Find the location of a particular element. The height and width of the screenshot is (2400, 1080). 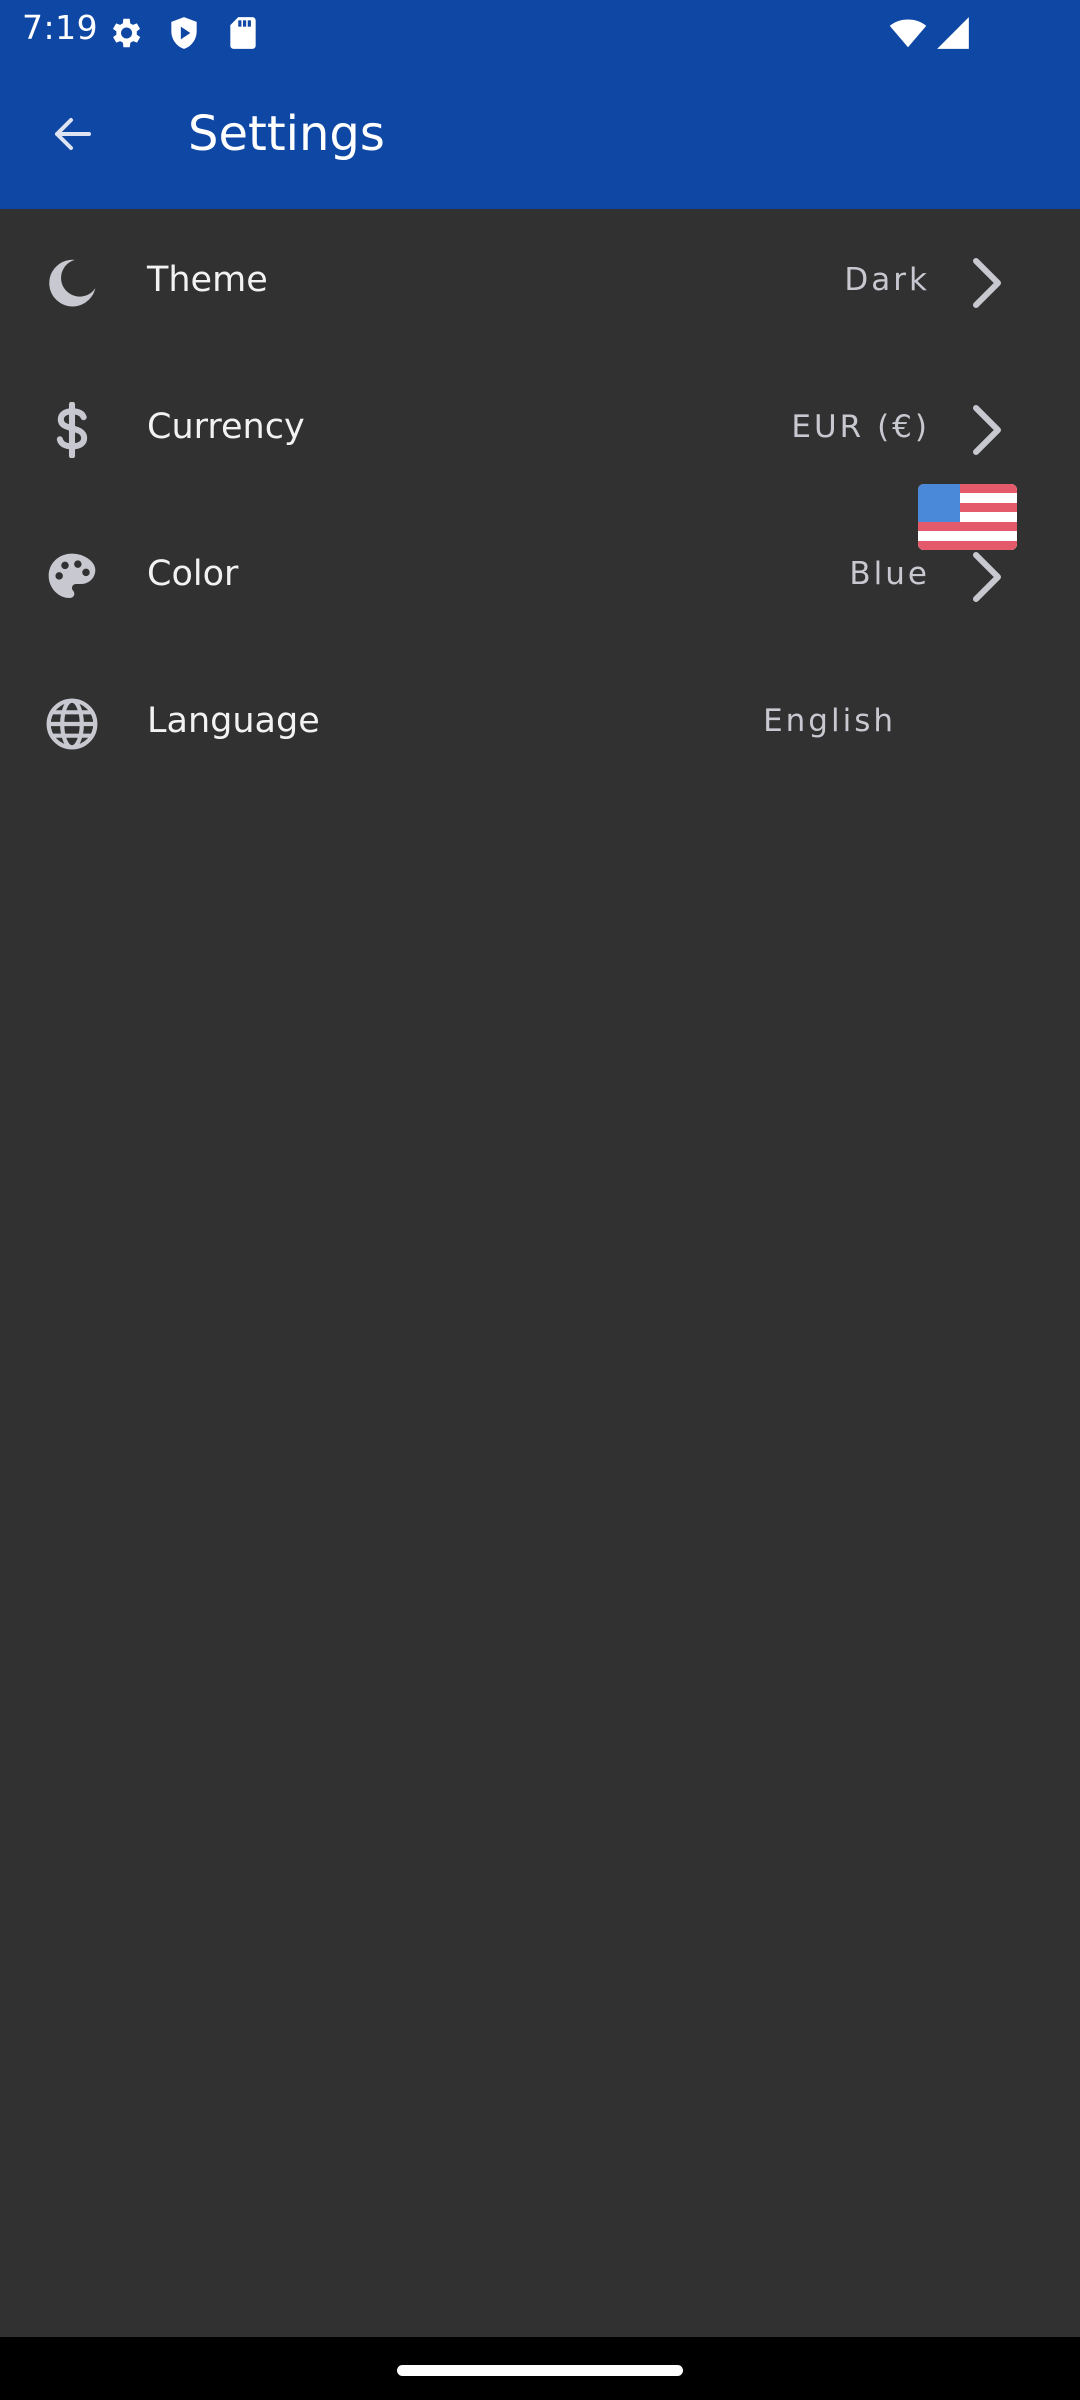

setting-row-language: Language English is located at coordinates (540, 723).